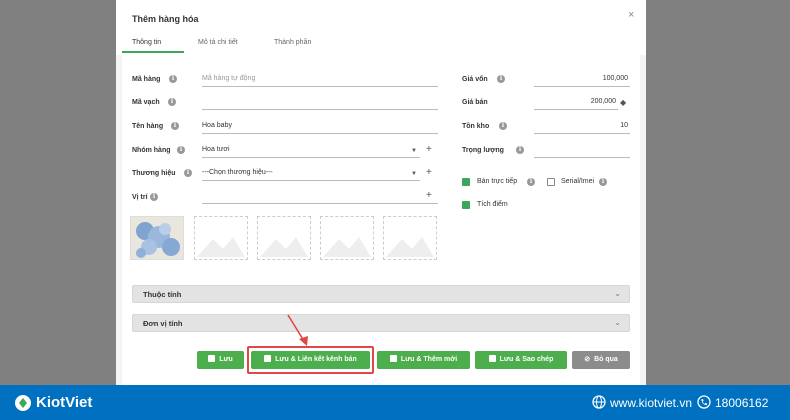  I want to click on thuoc-tinh-section: Thuộc tính ⌄, so click(381, 294).